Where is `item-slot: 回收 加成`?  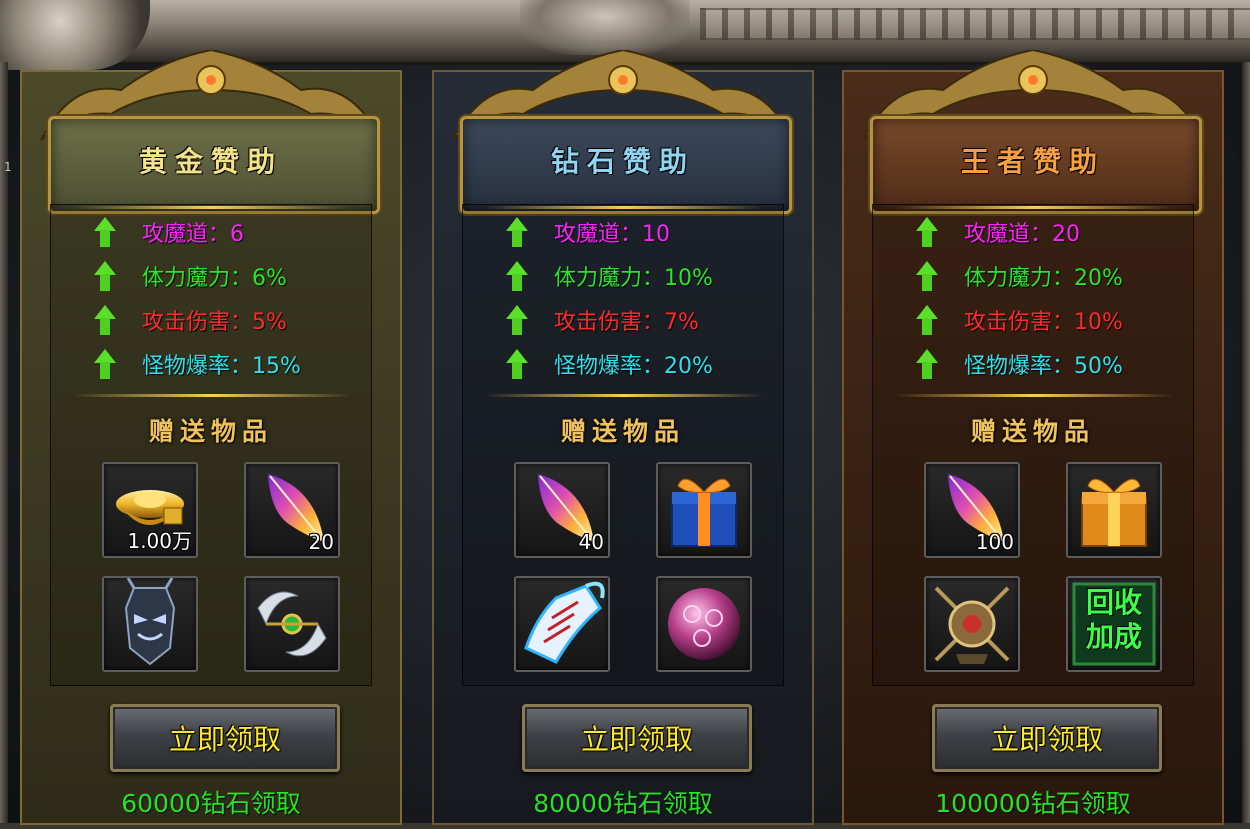 item-slot: 回收 加成 is located at coordinates (1114, 624).